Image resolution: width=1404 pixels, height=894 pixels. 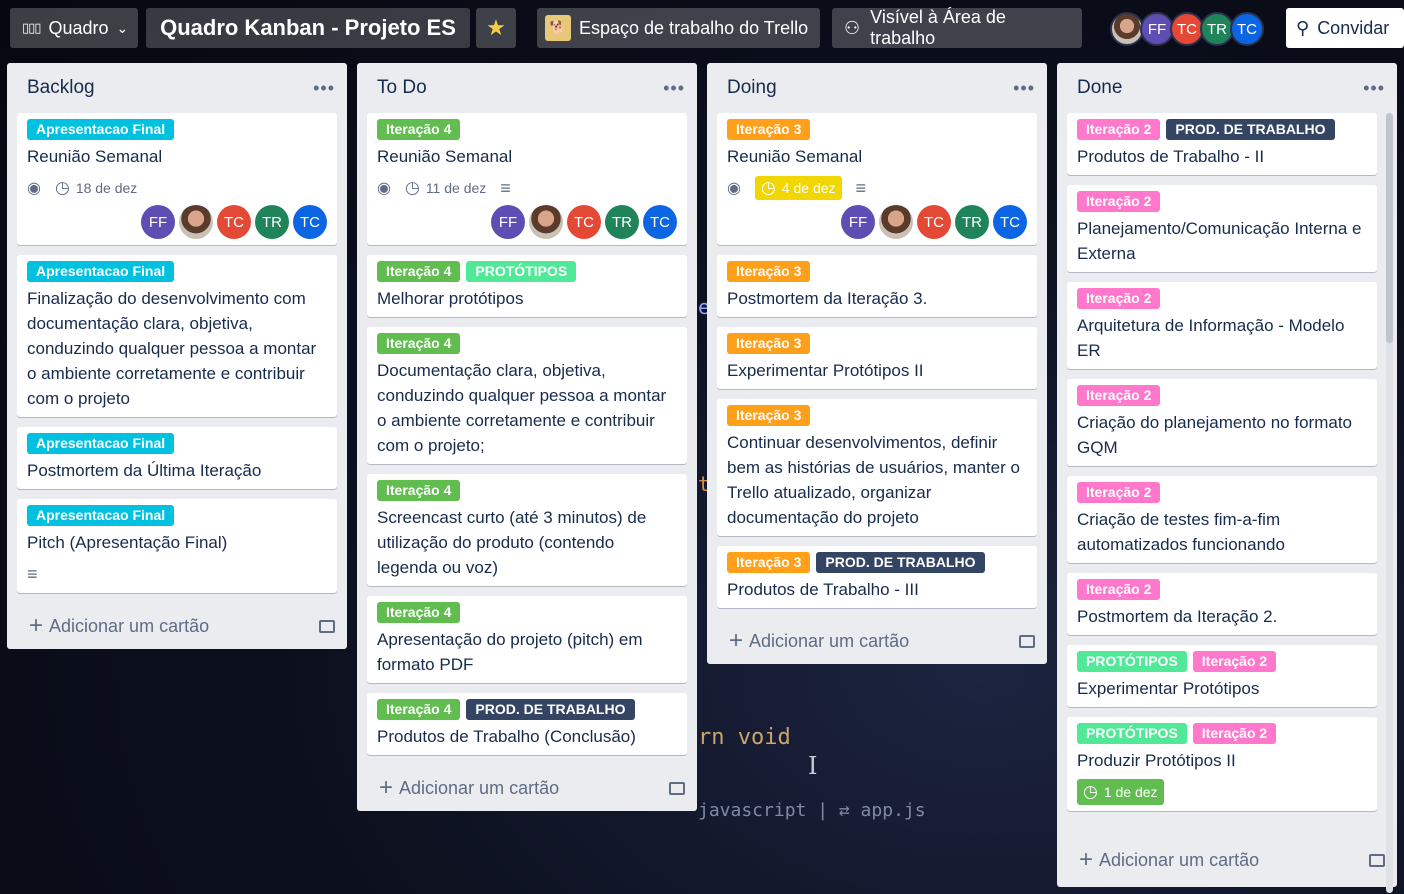 What do you see at coordinates (1222, 604) in the screenshot?
I see `card: Iteração 2 Postmortem da Iteração 2.` at bounding box center [1222, 604].